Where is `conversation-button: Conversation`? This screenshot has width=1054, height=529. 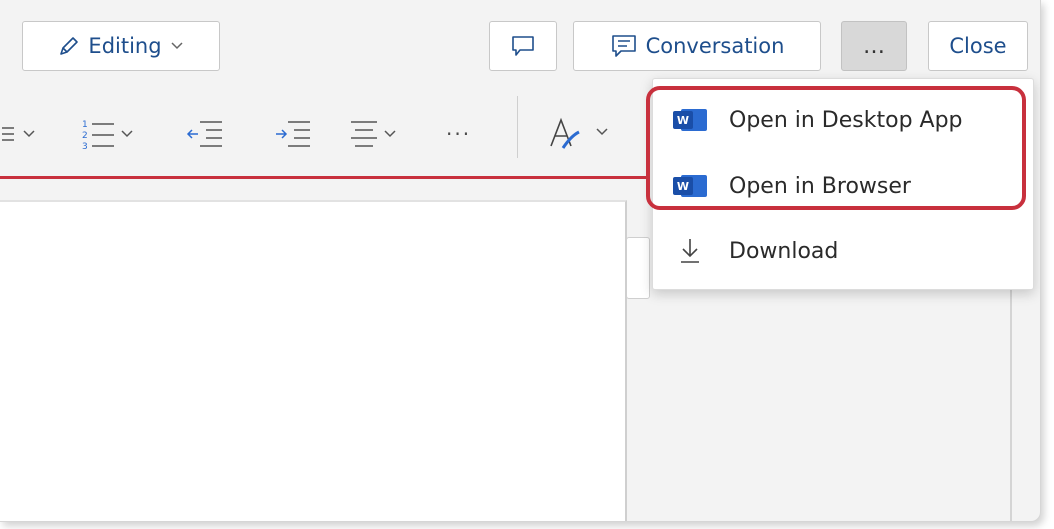 conversation-button: Conversation is located at coordinates (697, 46).